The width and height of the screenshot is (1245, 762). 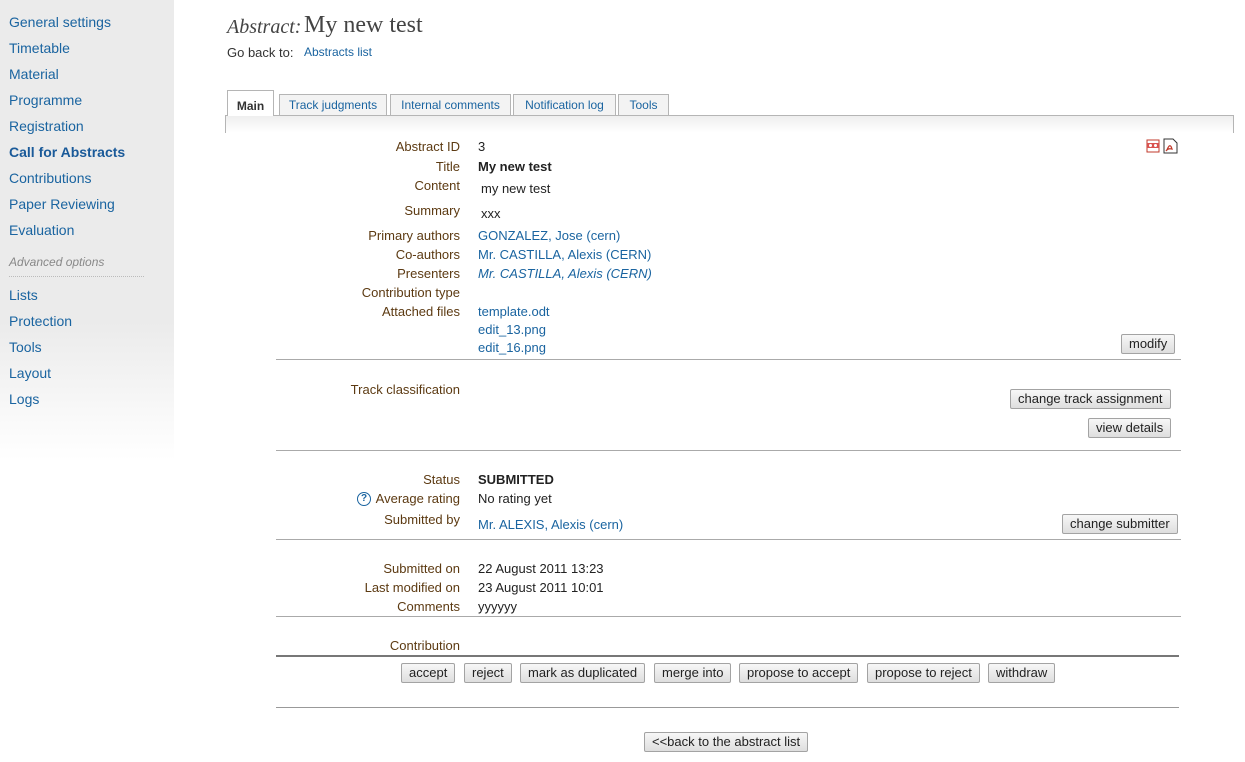 What do you see at coordinates (420, 311) in the screenshot?
I see `attached-files-label: Attached files` at bounding box center [420, 311].